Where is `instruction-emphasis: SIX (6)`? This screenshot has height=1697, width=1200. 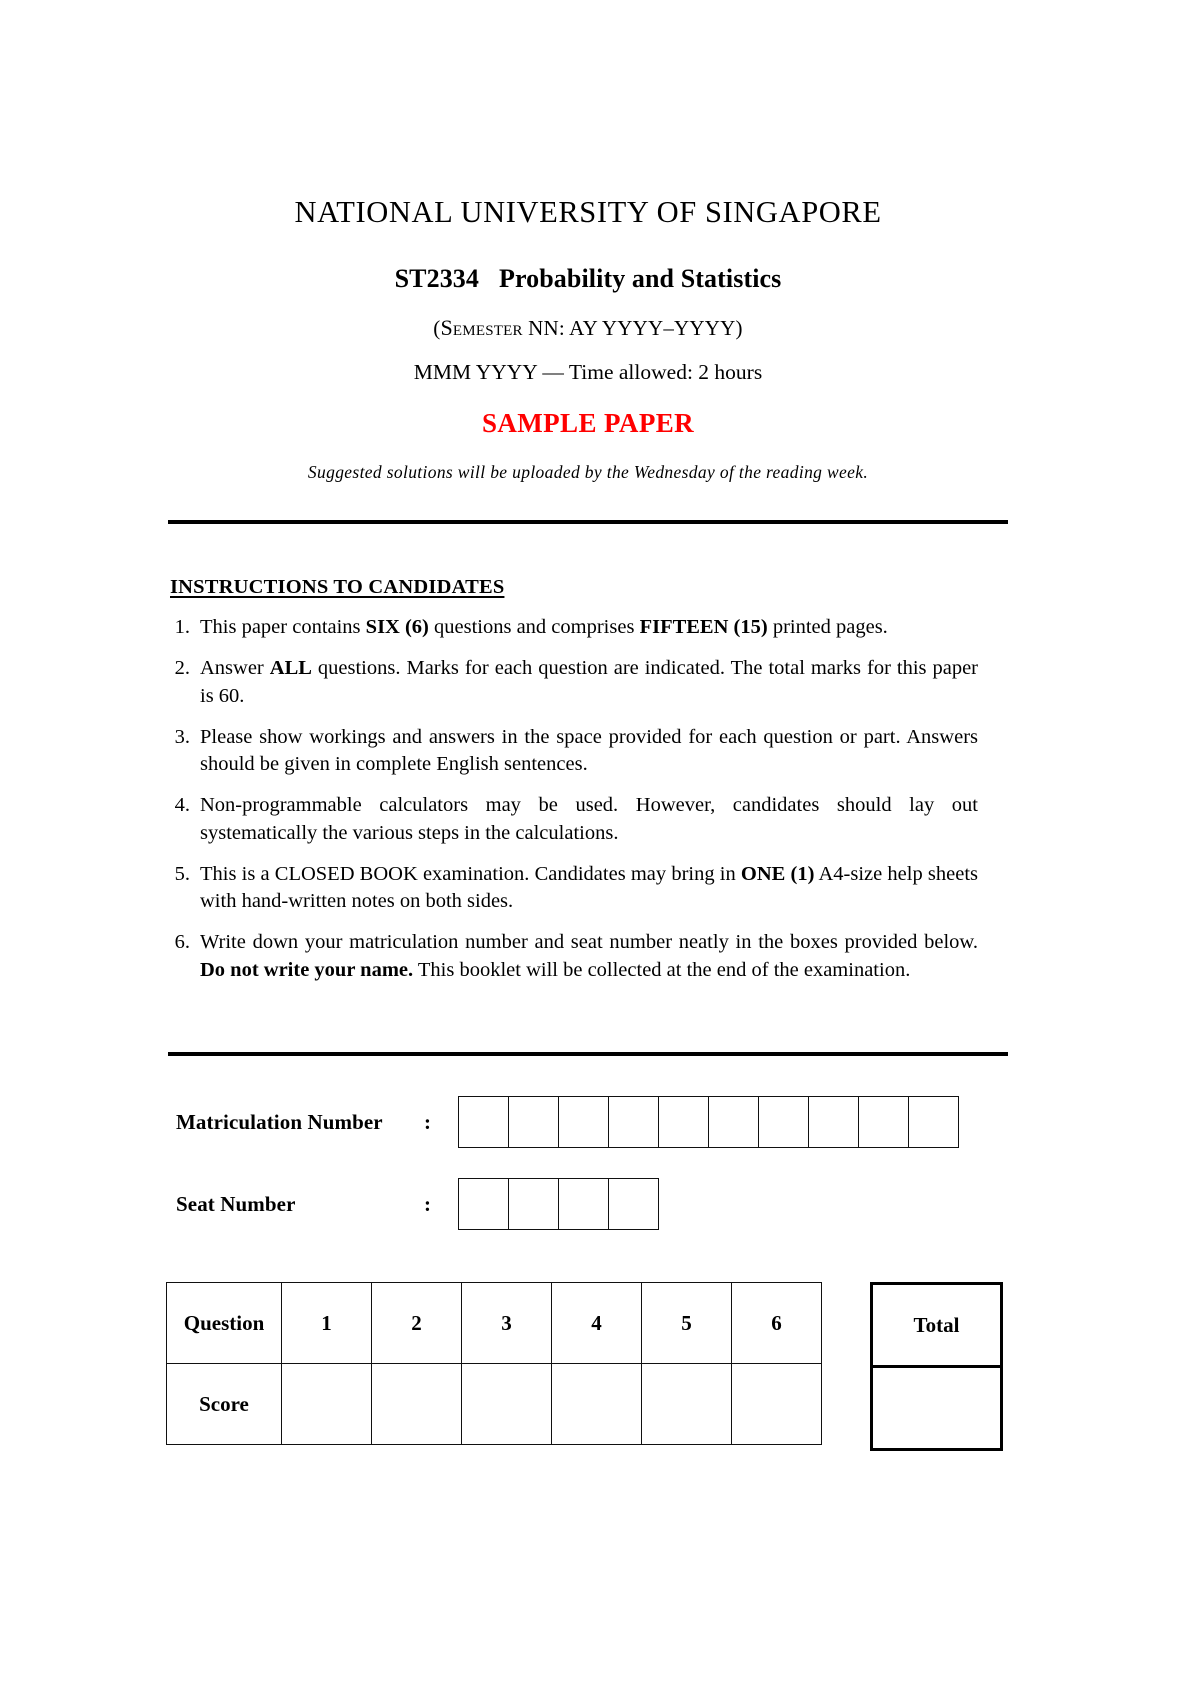 instruction-emphasis: SIX (6) is located at coordinates (397, 627).